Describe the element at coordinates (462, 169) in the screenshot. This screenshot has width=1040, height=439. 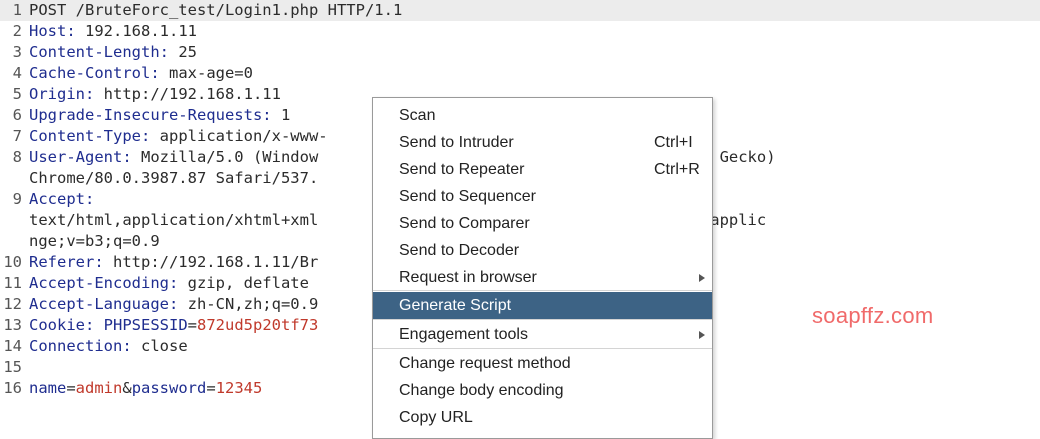
I see `menu-item-label: Send to Repeater` at that location.